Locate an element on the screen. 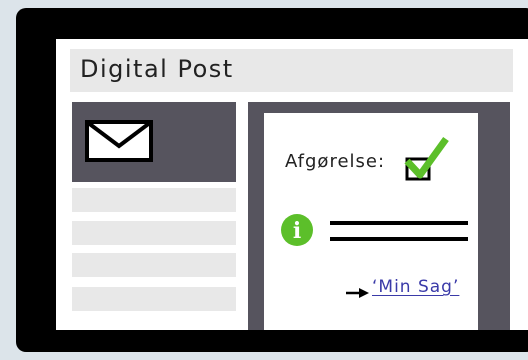 Image resolution: width=528 pixels, height=360 pixels. inbox-tile is located at coordinates (154, 142).